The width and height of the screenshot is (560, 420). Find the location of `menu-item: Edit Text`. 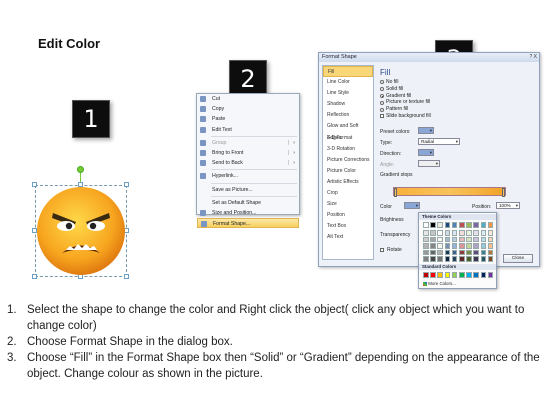

menu-item: Edit Text is located at coordinates (248, 130).